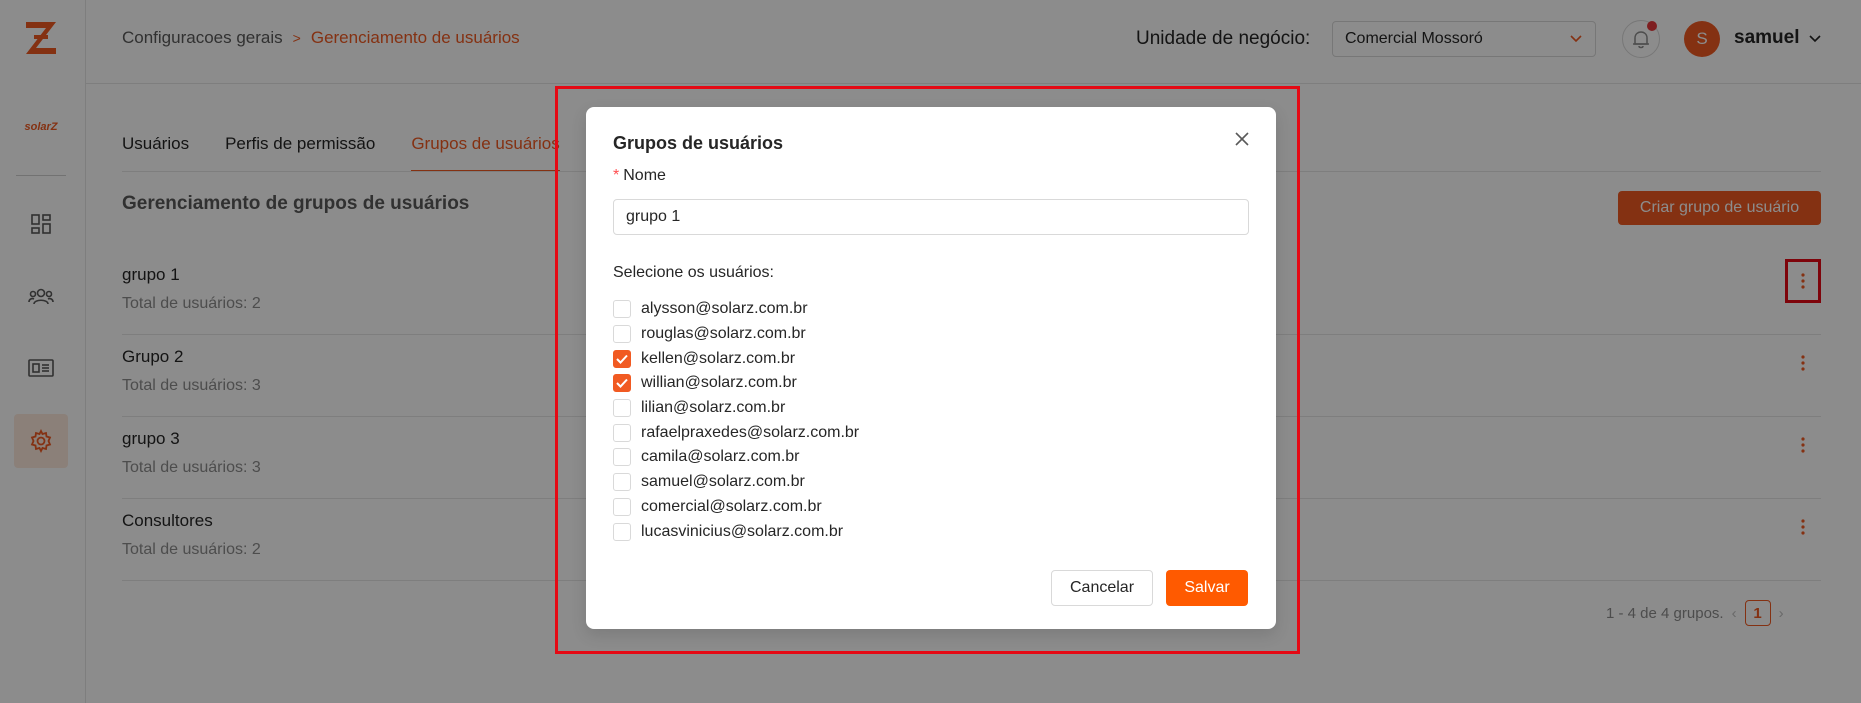 Image resolution: width=1861 pixels, height=703 pixels. I want to click on save-button: Salvar, so click(1207, 588).